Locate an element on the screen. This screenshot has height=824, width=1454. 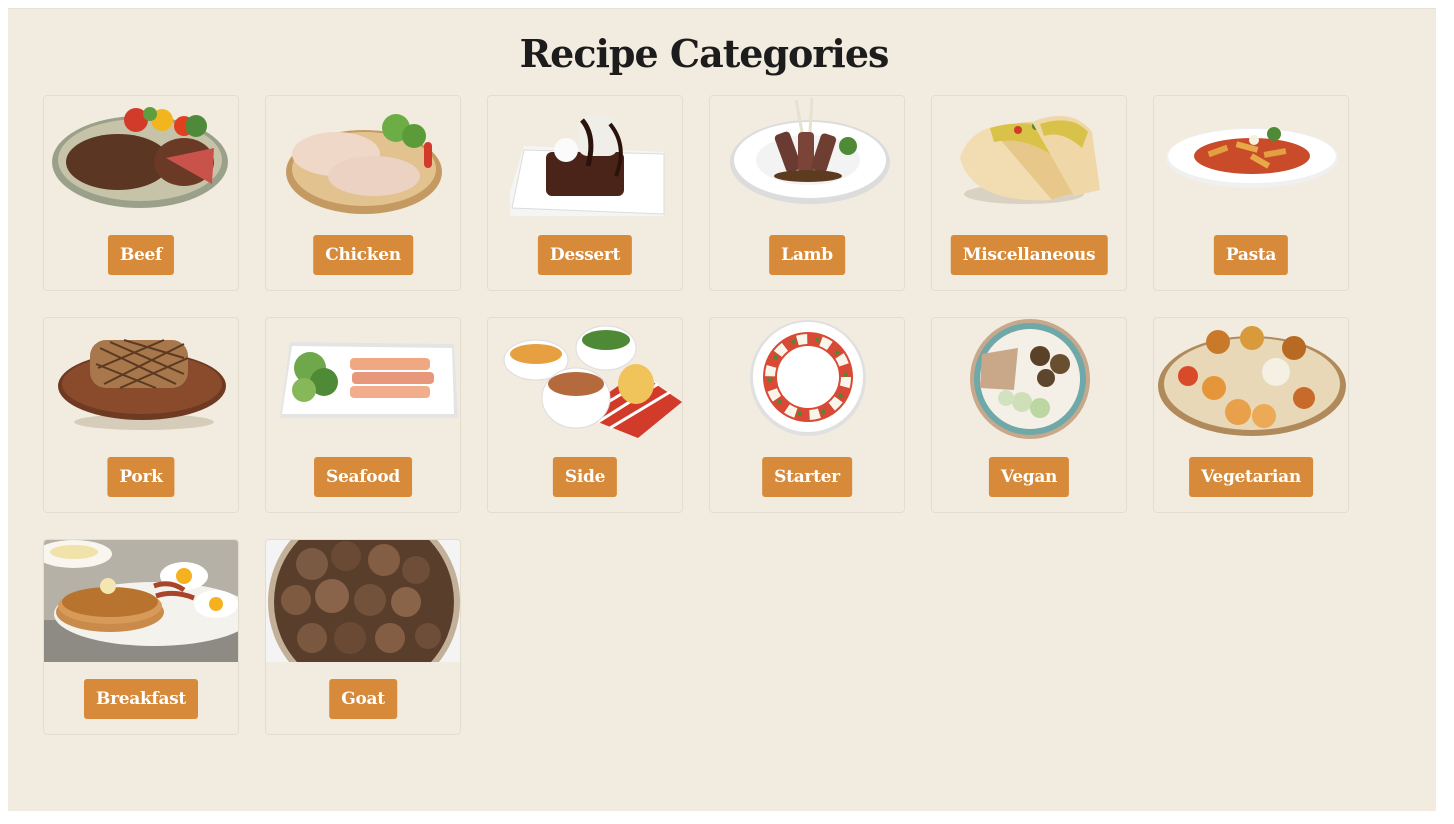
beef-image is located at coordinates (141, 157).